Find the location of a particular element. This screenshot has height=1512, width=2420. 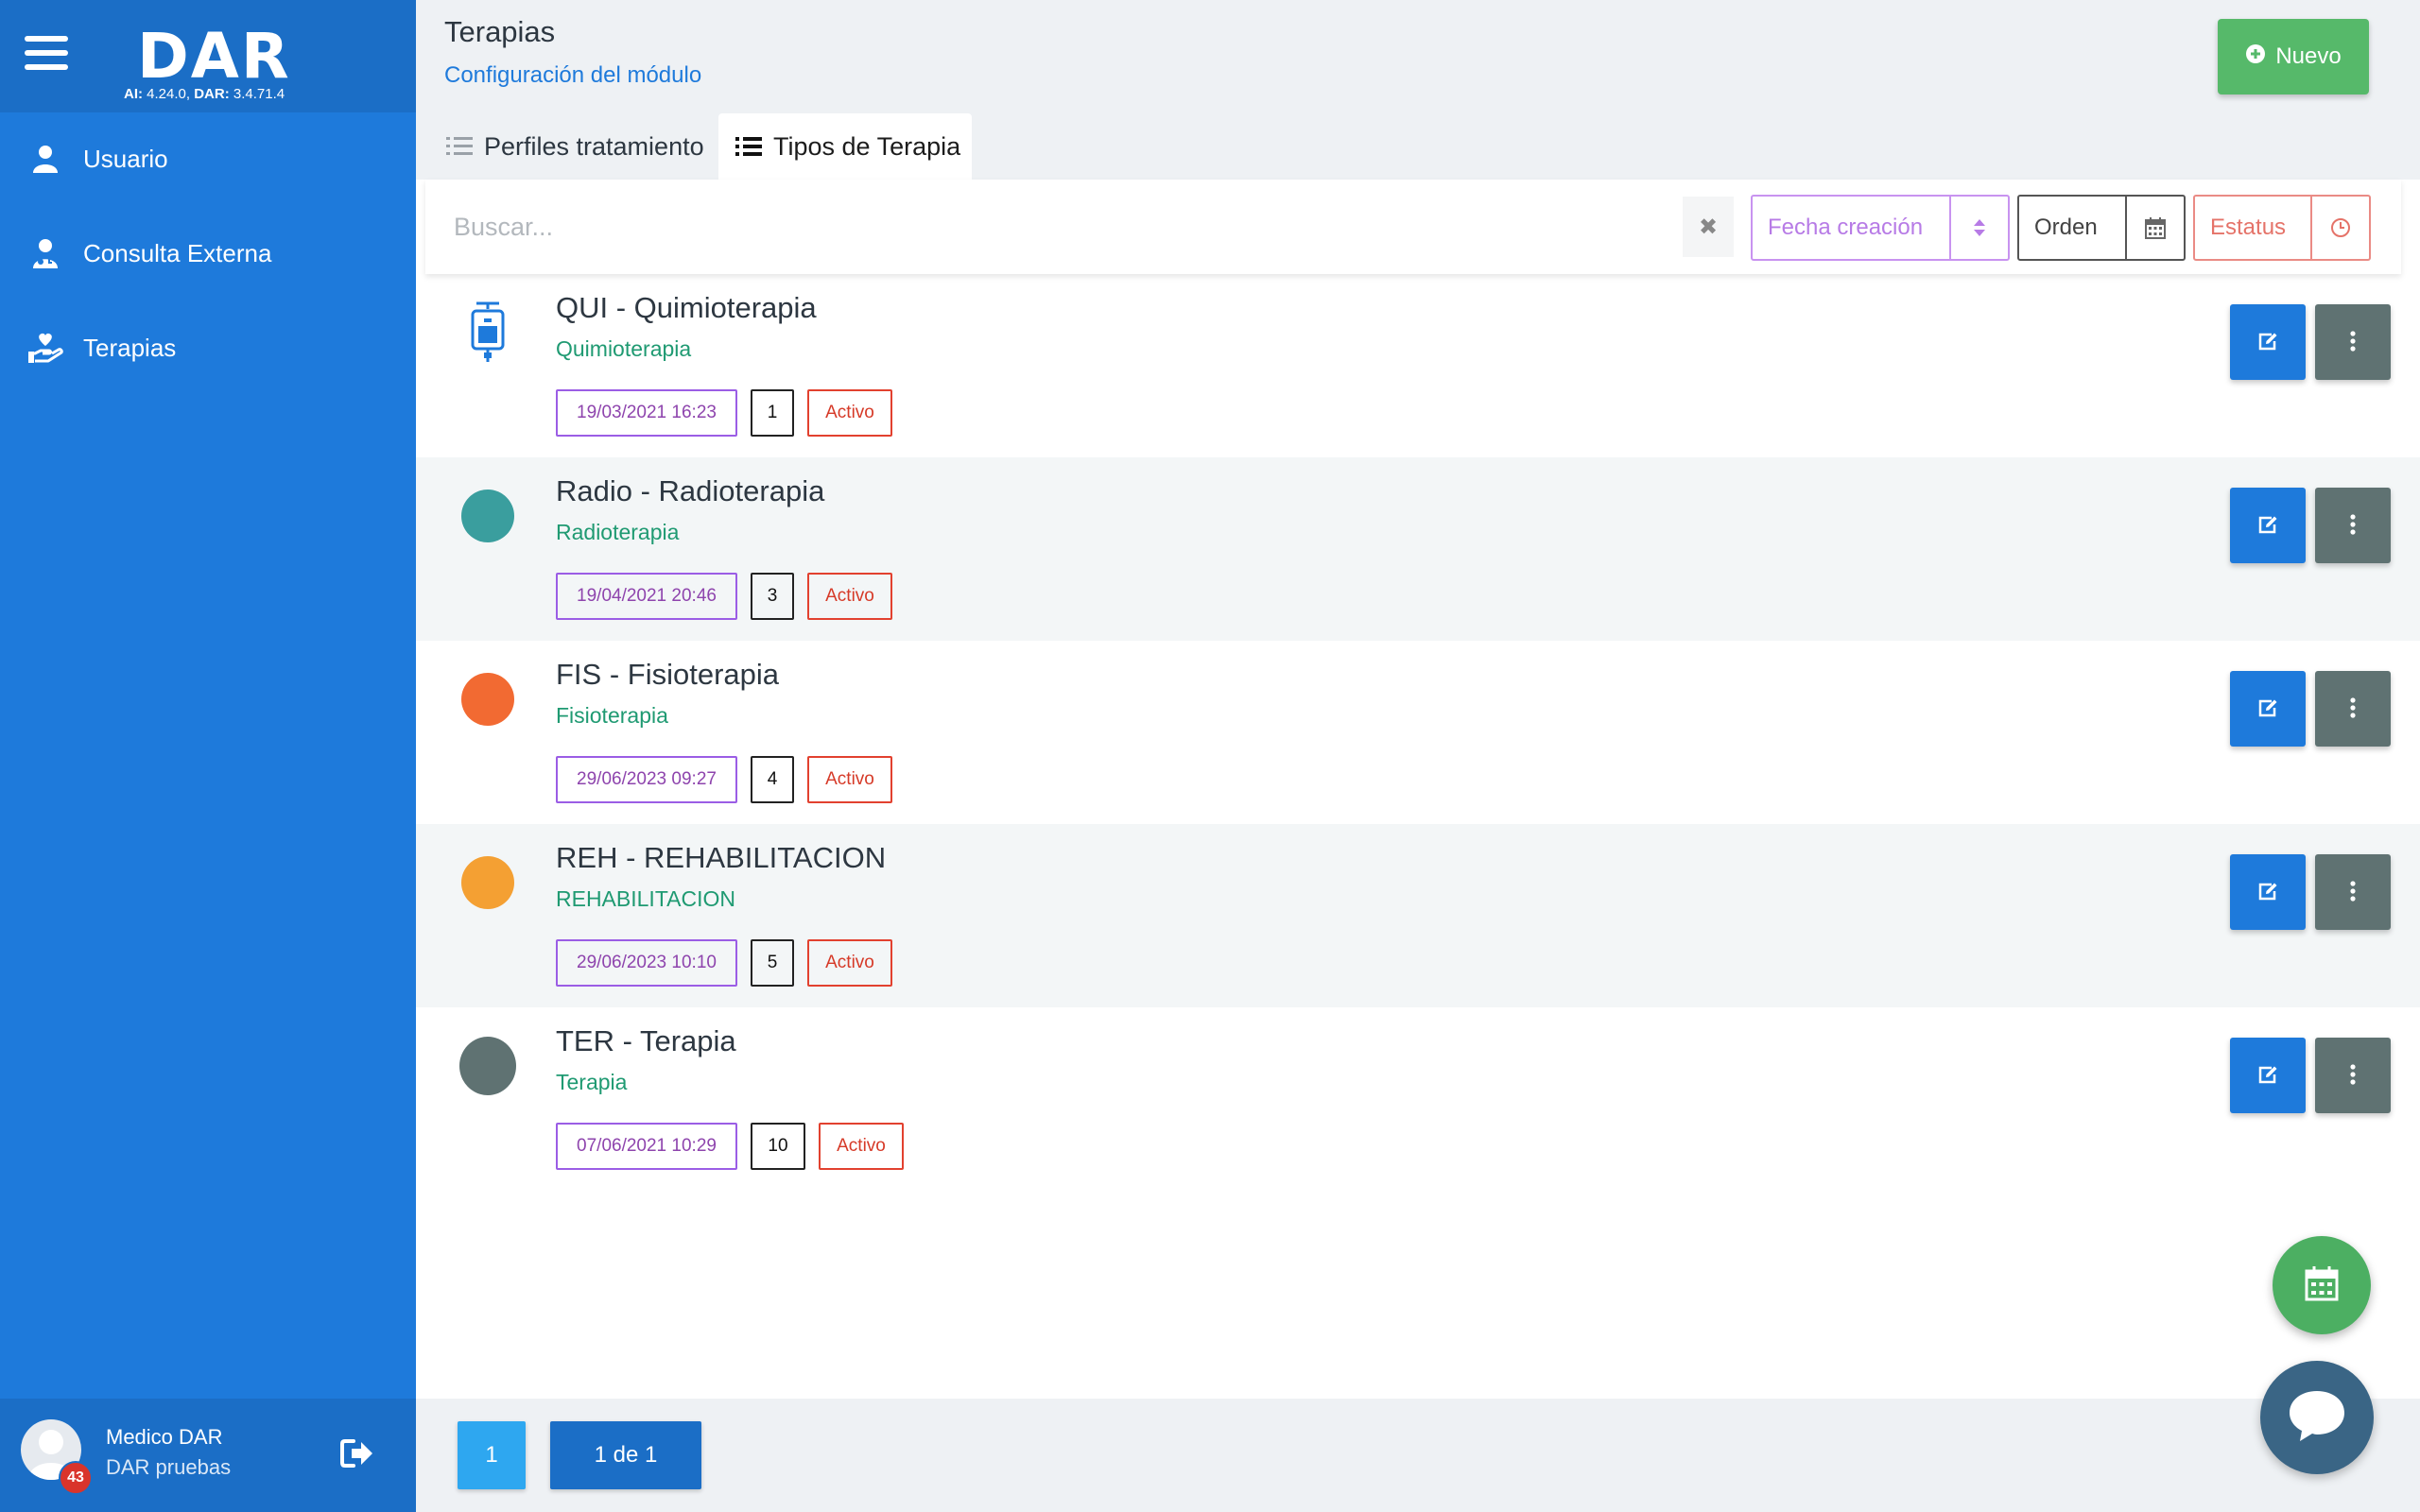

creation-date-tag: 29/06/2023 09:27 is located at coordinates (646, 779).